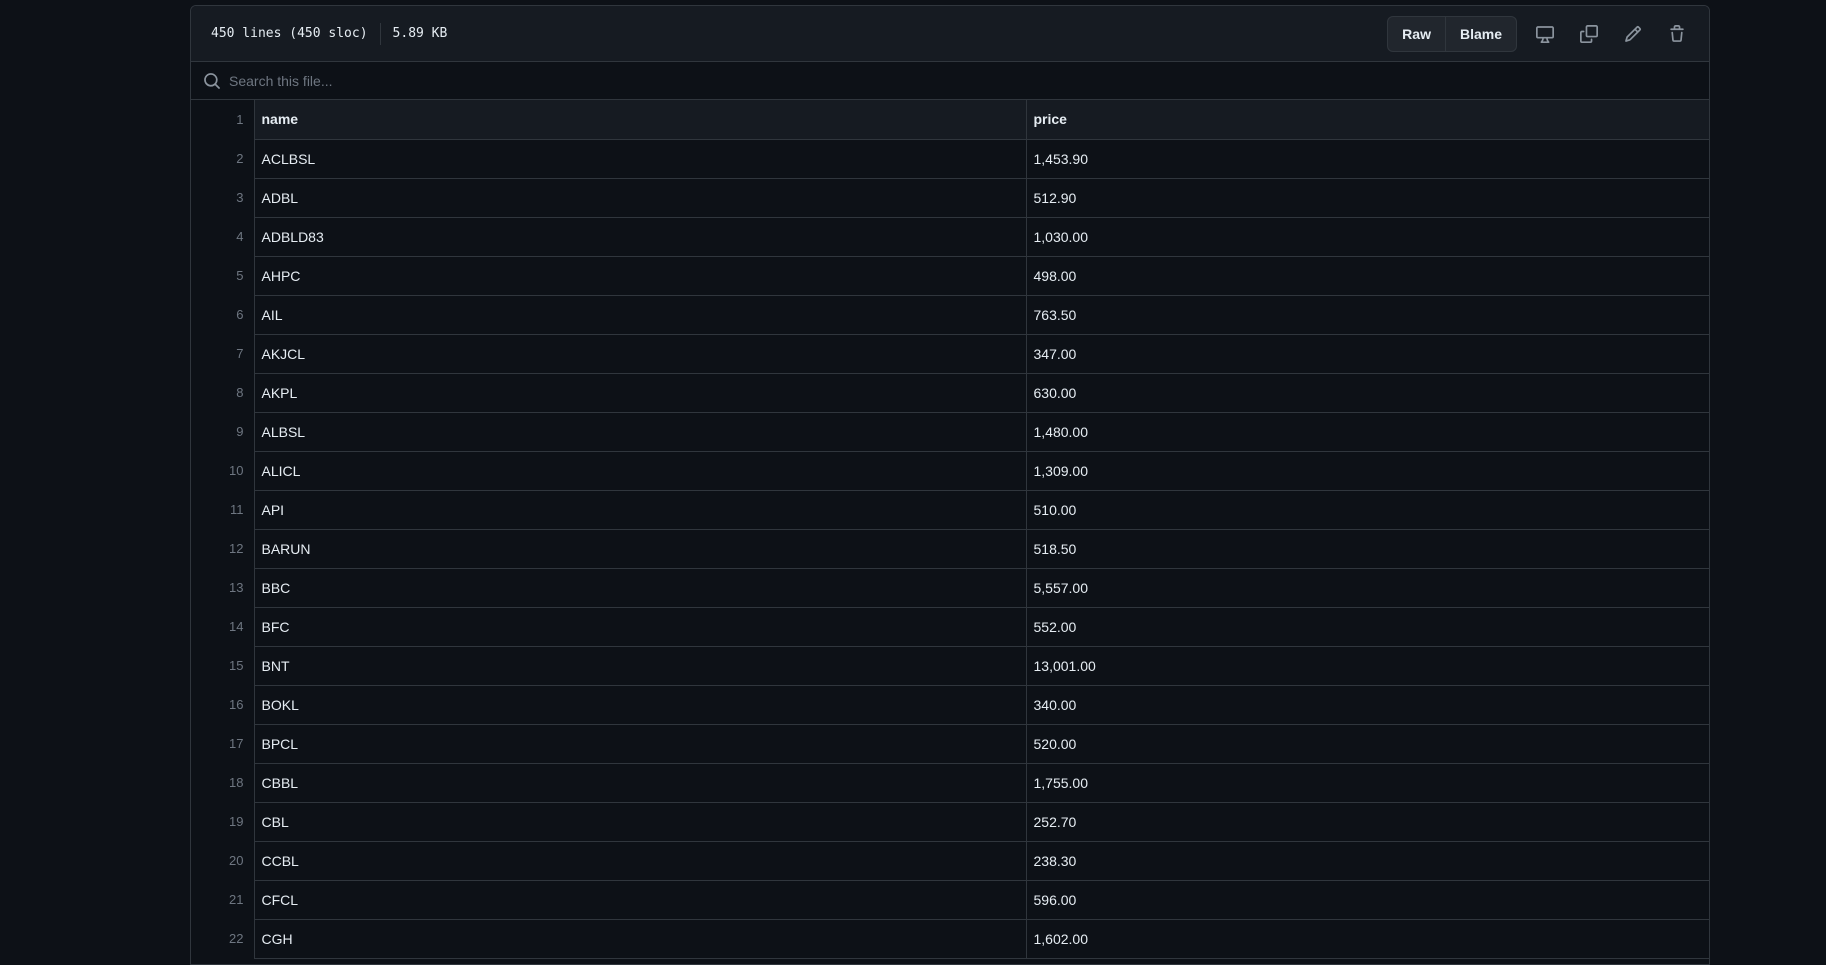 The image size is (1826, 965). Describe the element at coordinates (1367, 237) in the screenshot. I see `cell-price: 1,030.00` at that location.